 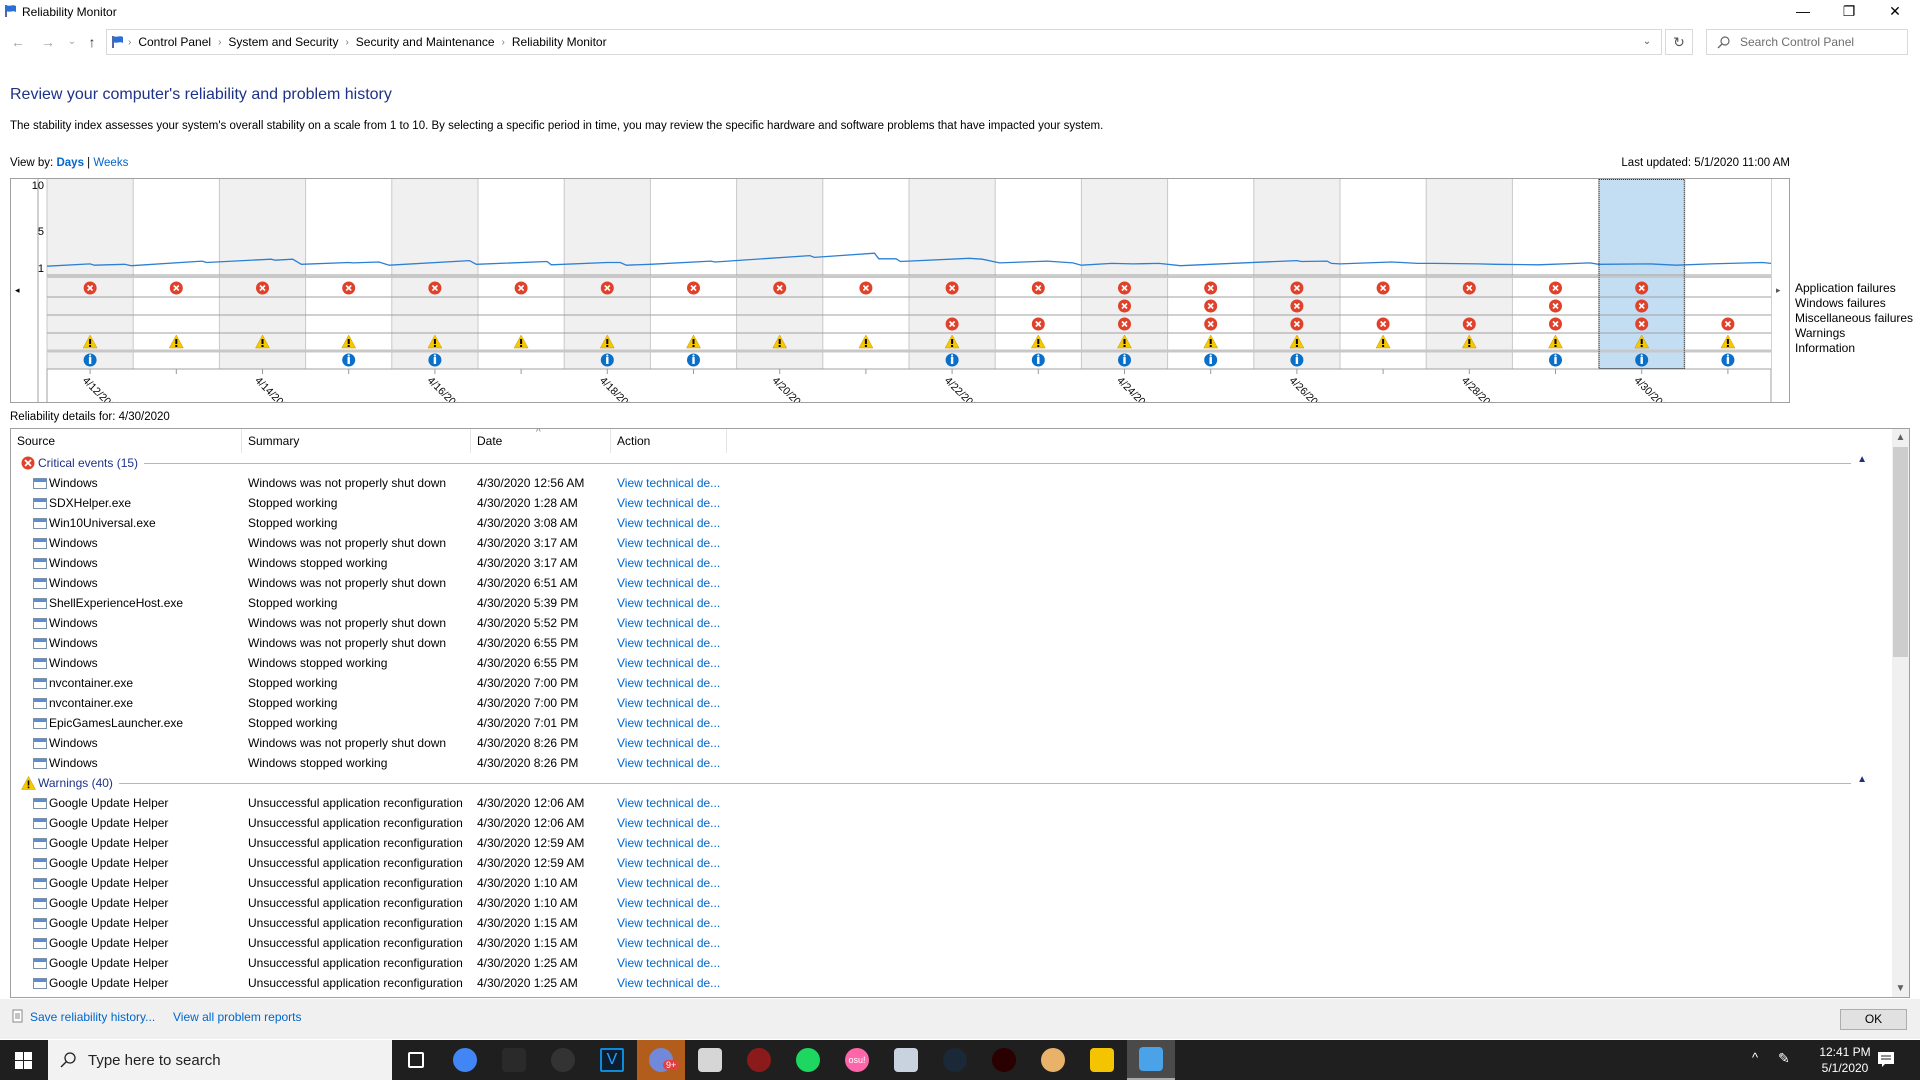 What do you see at coordinates (661, 1060) in the screenshot?
I see `taskbar-discord-button: 9+` at bounding box center [661, 1060].